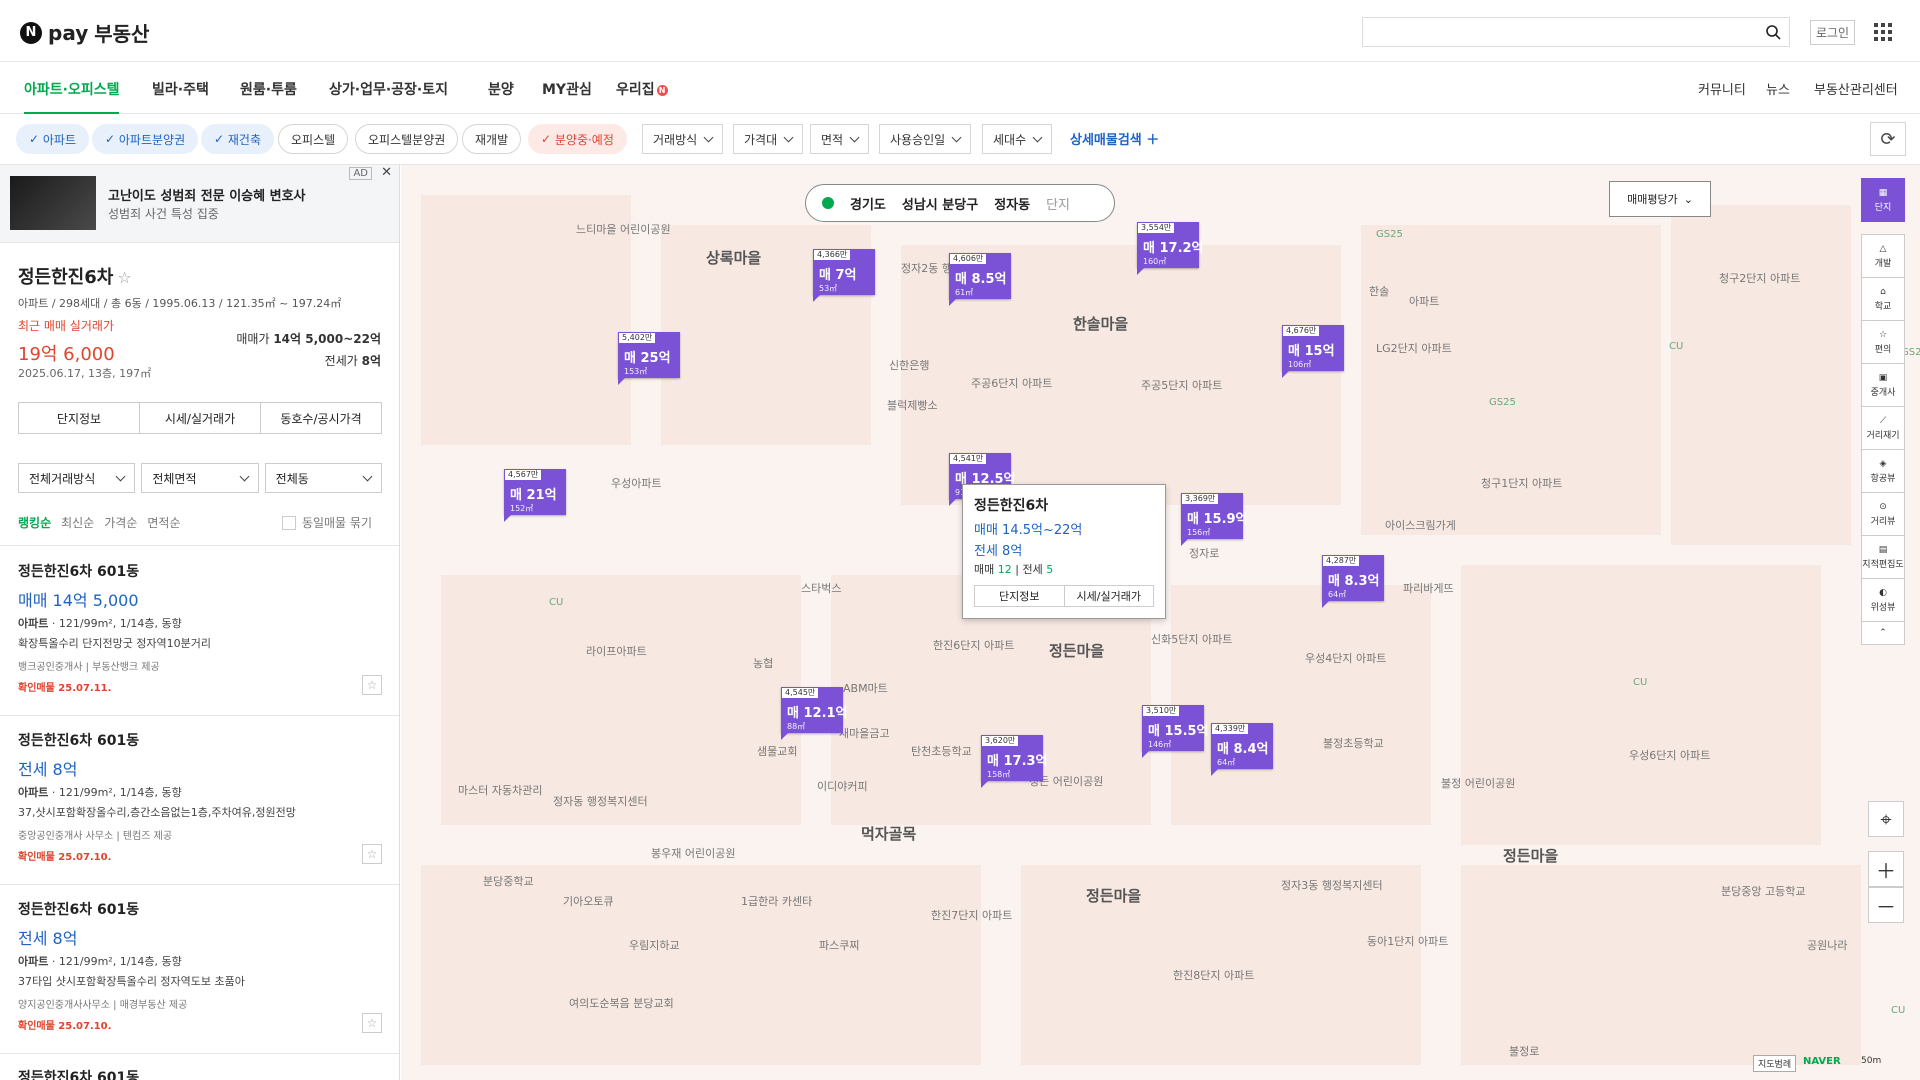 The width and height of the screenshot is (1920, 1080). I want to click on chip-apartment: ✓ 아파트, so click(52, 139).